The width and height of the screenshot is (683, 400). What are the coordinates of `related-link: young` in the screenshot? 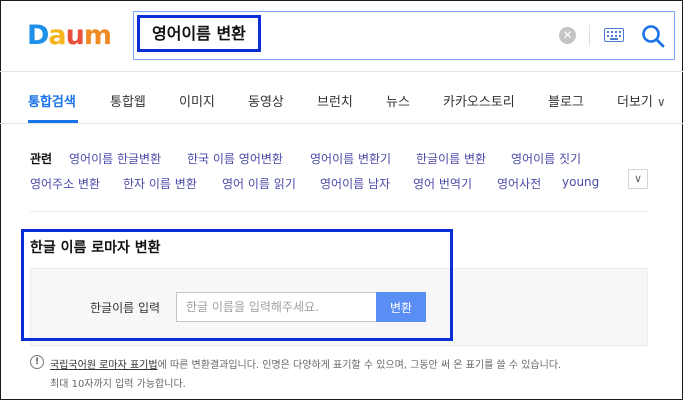 It's located at (580, 182).